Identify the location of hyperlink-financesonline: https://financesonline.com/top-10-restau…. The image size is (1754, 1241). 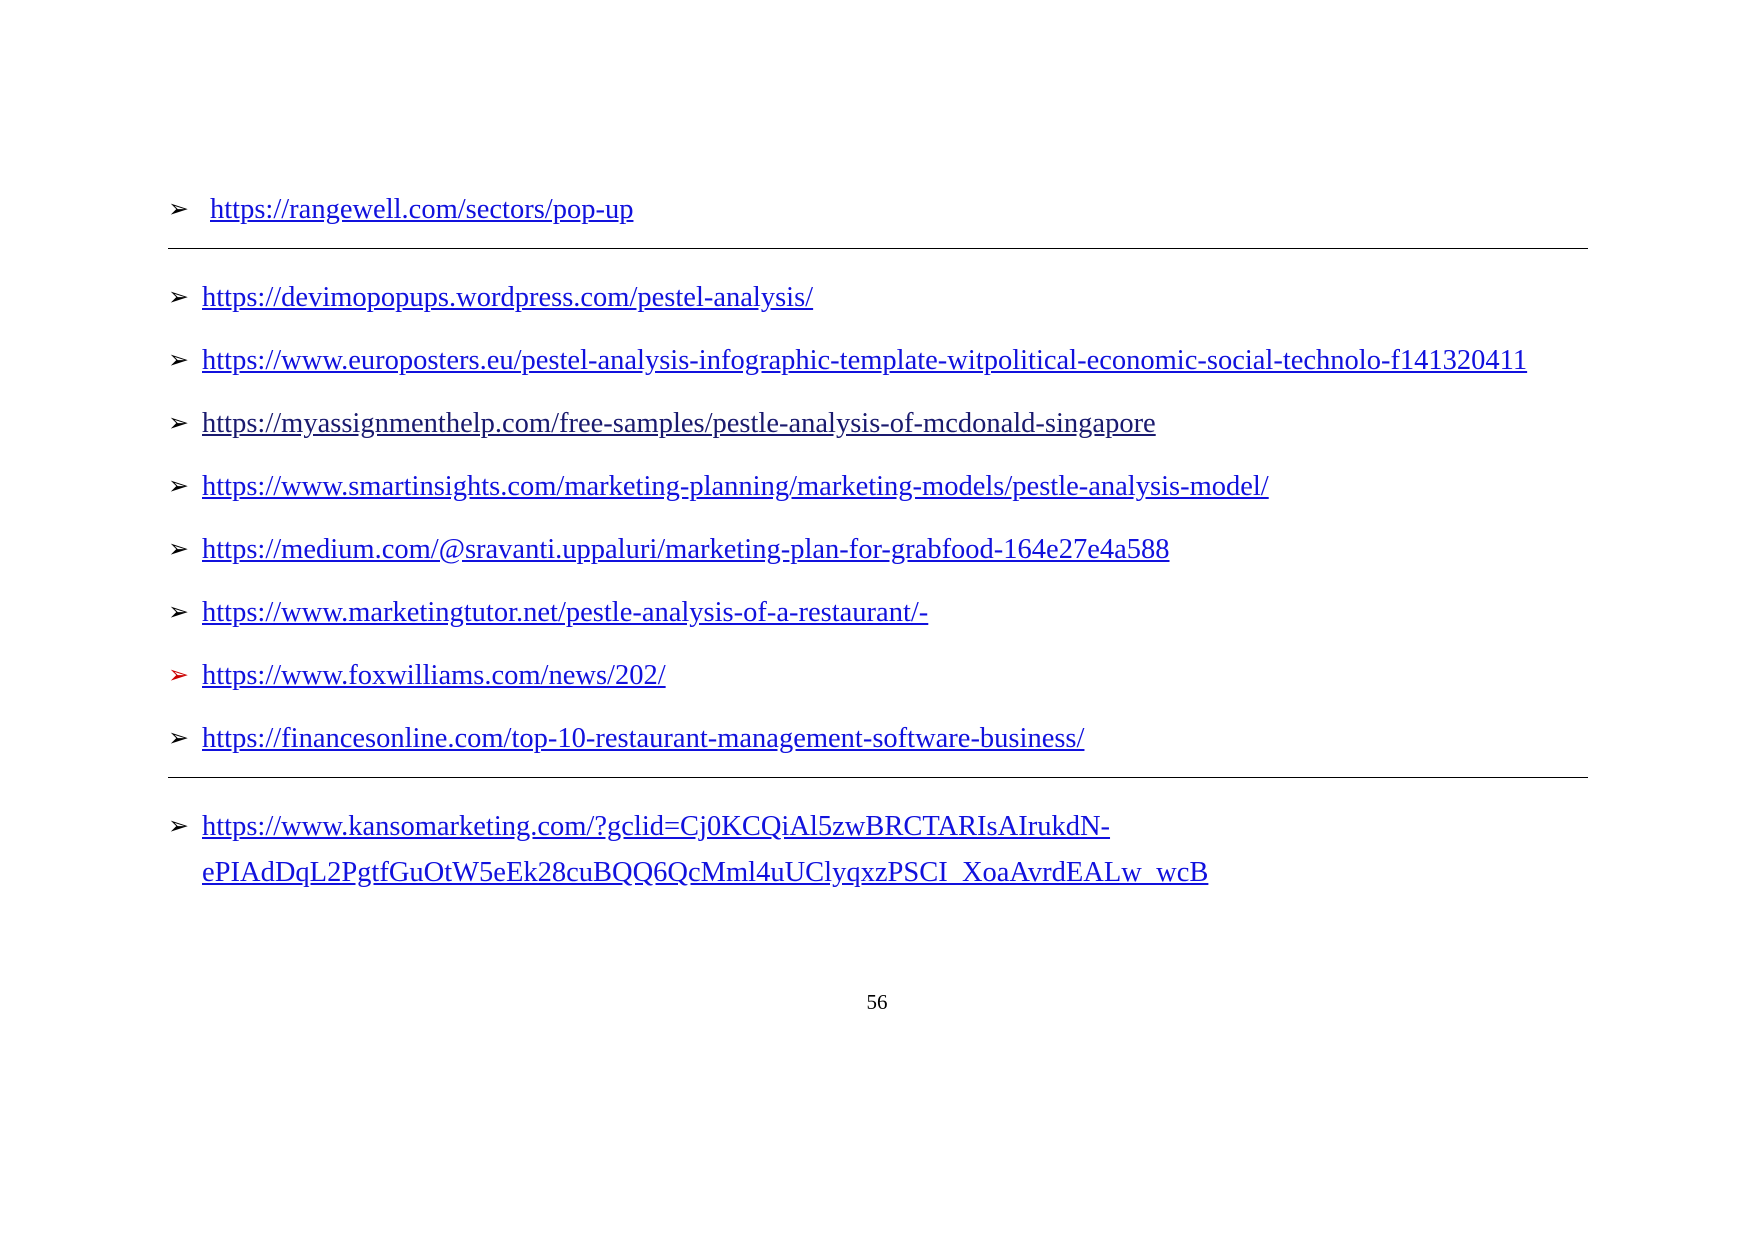
(643, 738).